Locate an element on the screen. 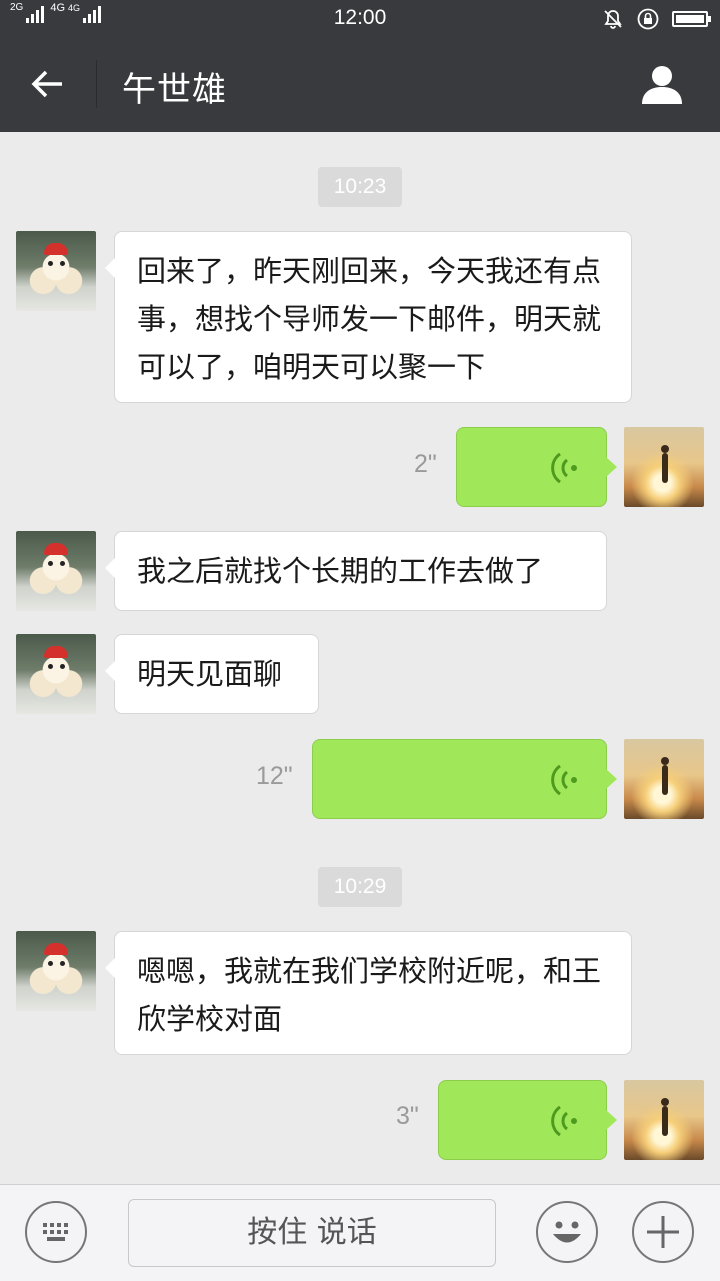  profile-icon is located at coordinates (662, 84).